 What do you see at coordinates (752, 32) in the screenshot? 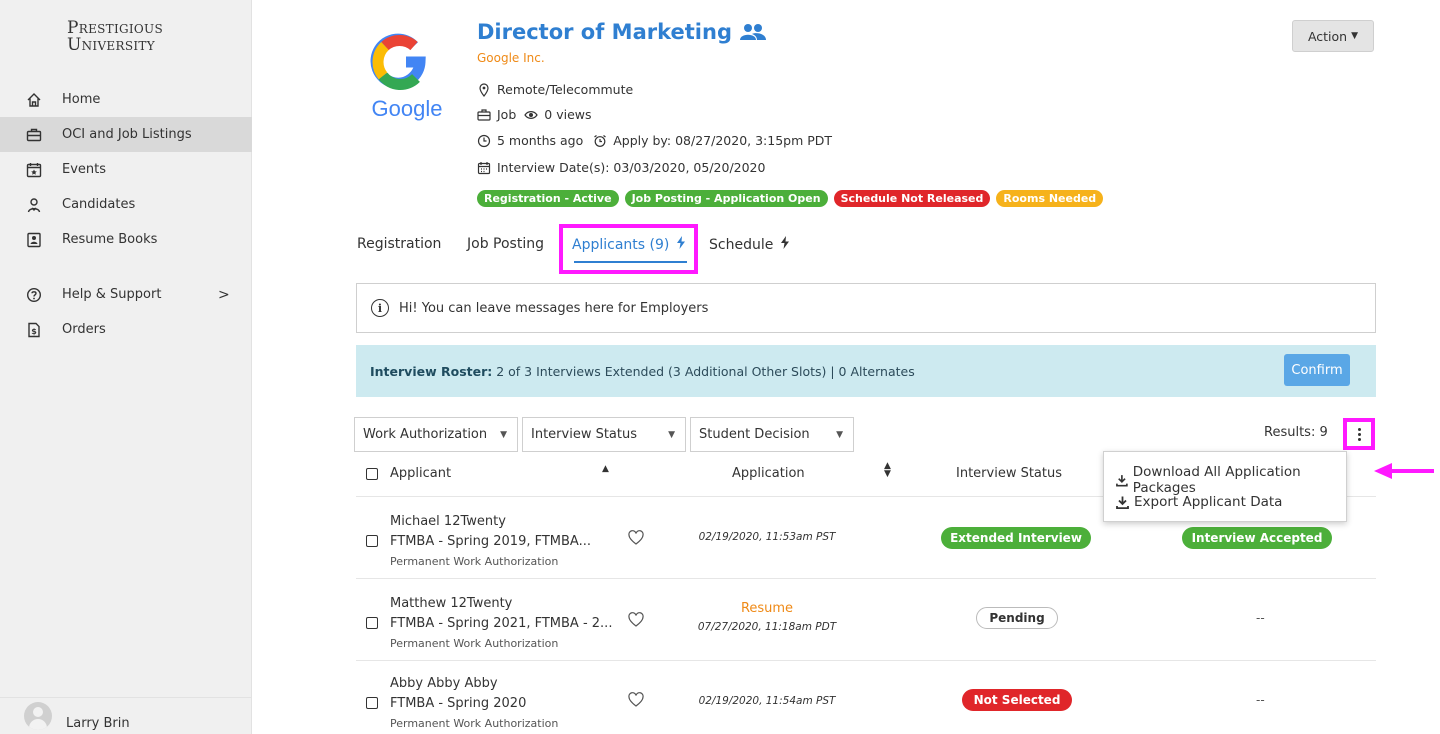
I see `group-icon` at bounding box center [752, 32].